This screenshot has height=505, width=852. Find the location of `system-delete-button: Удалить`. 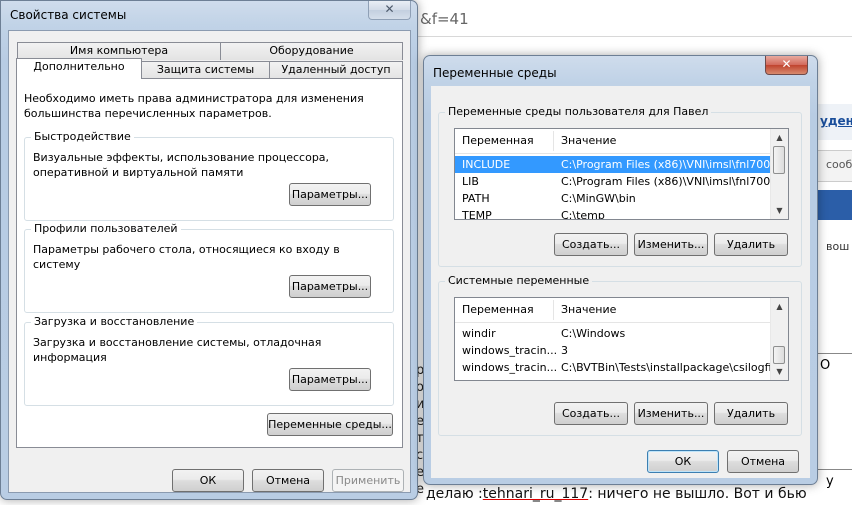

system-delete-button: Удалить is located at coordinates (751, 413).